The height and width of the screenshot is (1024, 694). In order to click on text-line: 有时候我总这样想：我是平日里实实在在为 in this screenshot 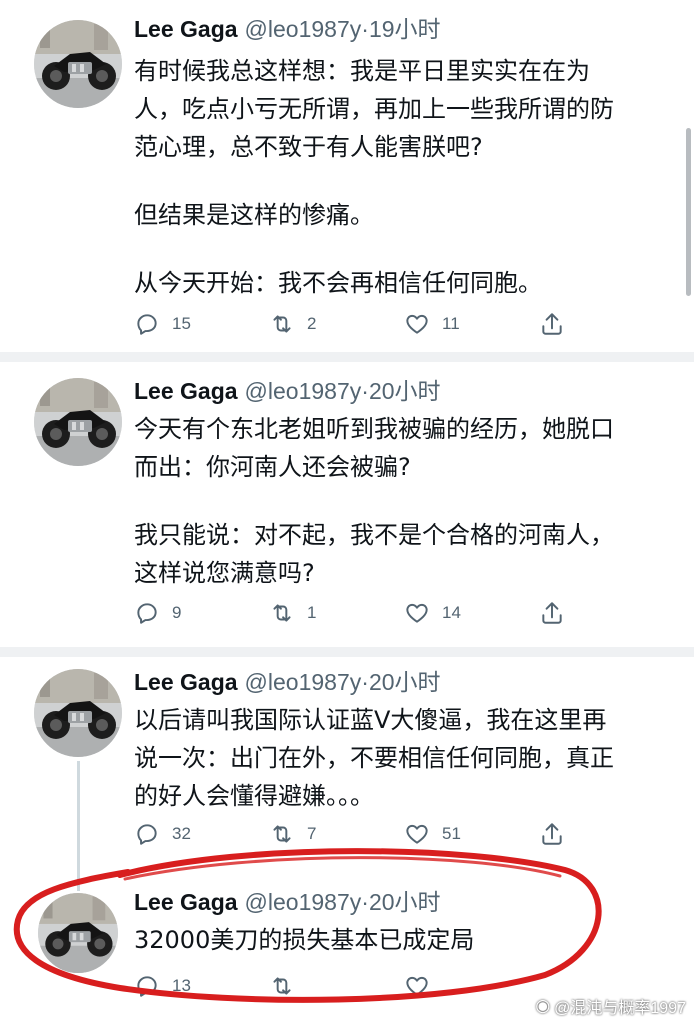, I will do `click(362, 71)`.